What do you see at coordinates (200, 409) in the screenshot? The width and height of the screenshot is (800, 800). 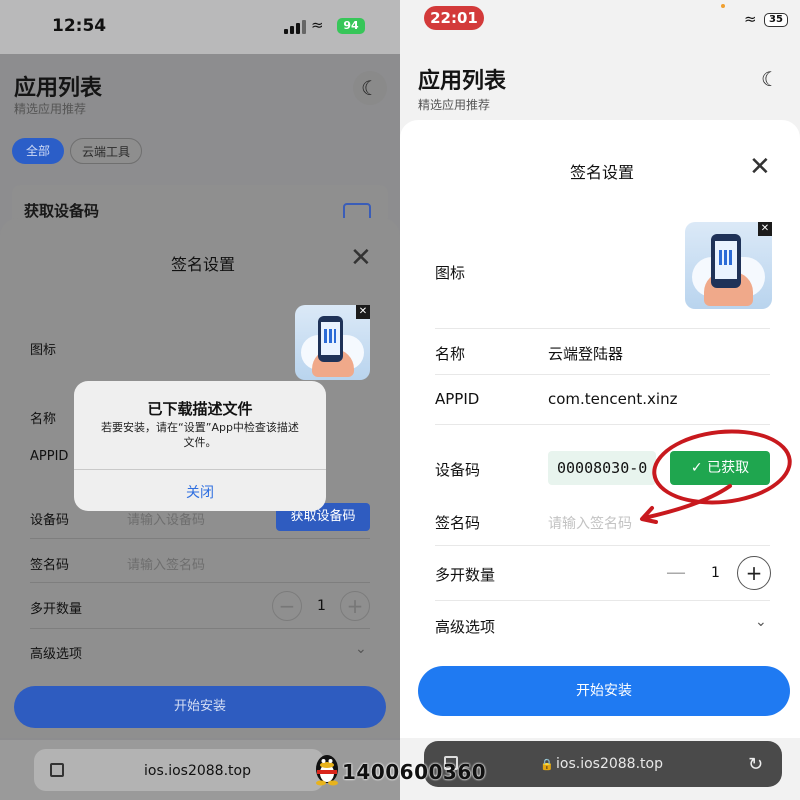 I see `alert-title: 已下载描述文件` at bounding box center [200, 409].